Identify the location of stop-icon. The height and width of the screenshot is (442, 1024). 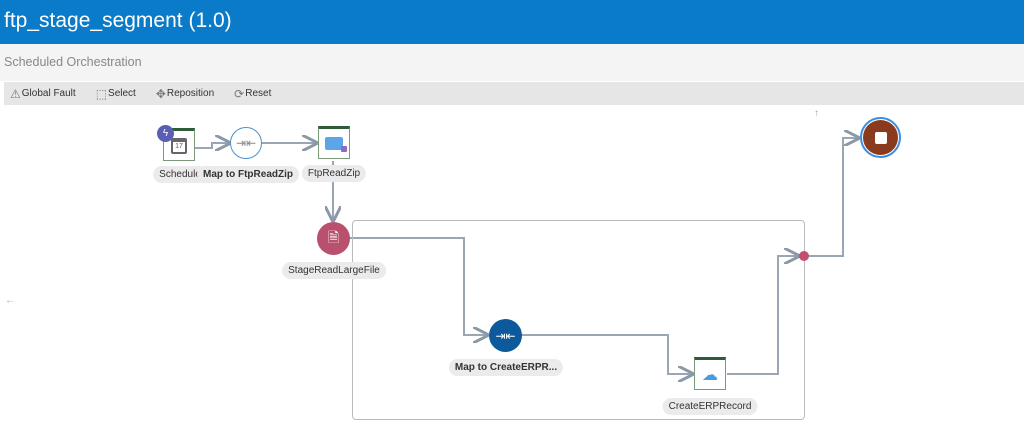
(880, 137).